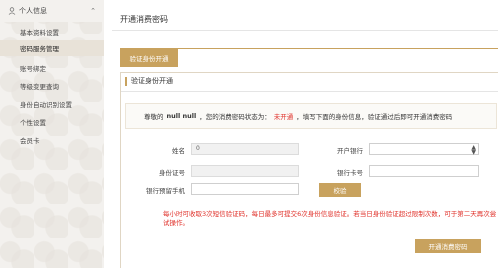 The image size is (498, 268). What do you see at coordinates (39, 87) in the screenshot?
I see `sidebar-item-label: 等级变更查询` at bounding box center [39, 87].